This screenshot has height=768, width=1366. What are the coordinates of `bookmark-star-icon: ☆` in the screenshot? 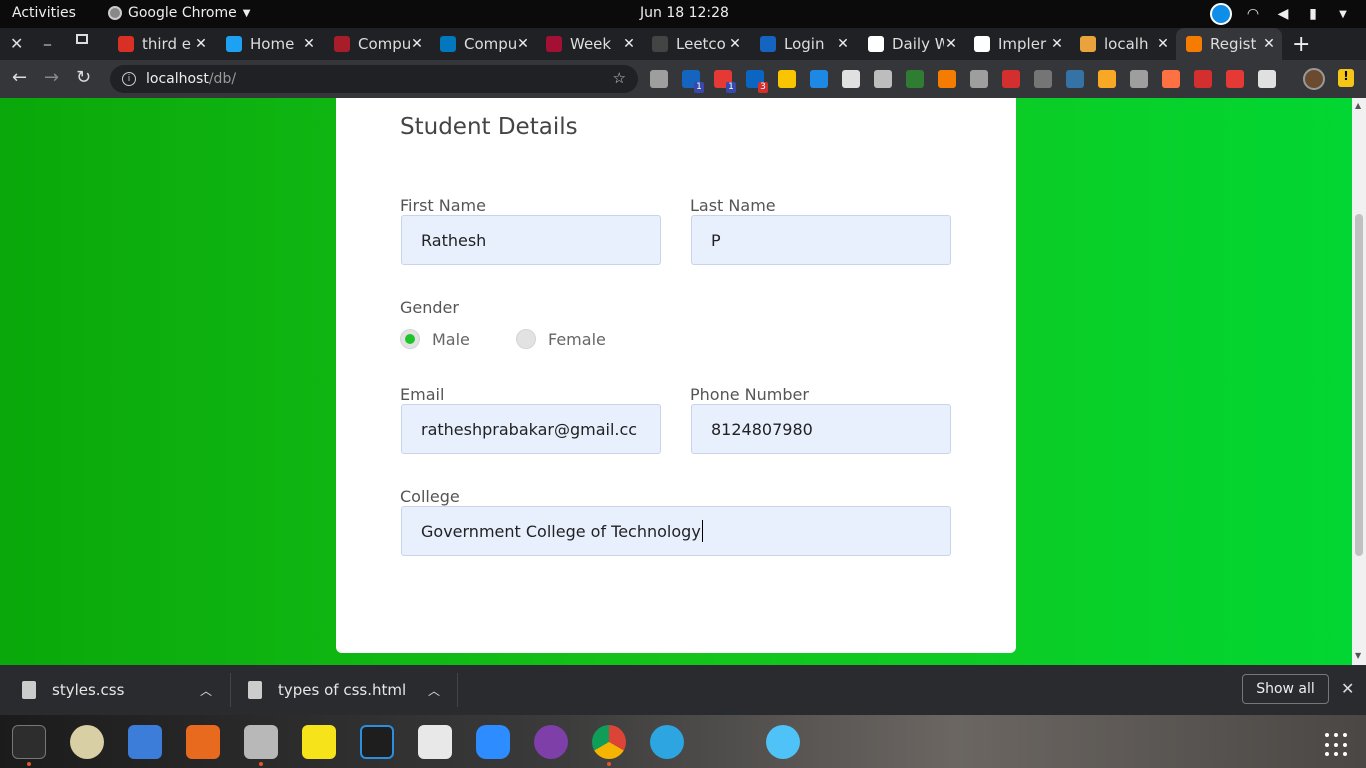 It's located at (619, 78).